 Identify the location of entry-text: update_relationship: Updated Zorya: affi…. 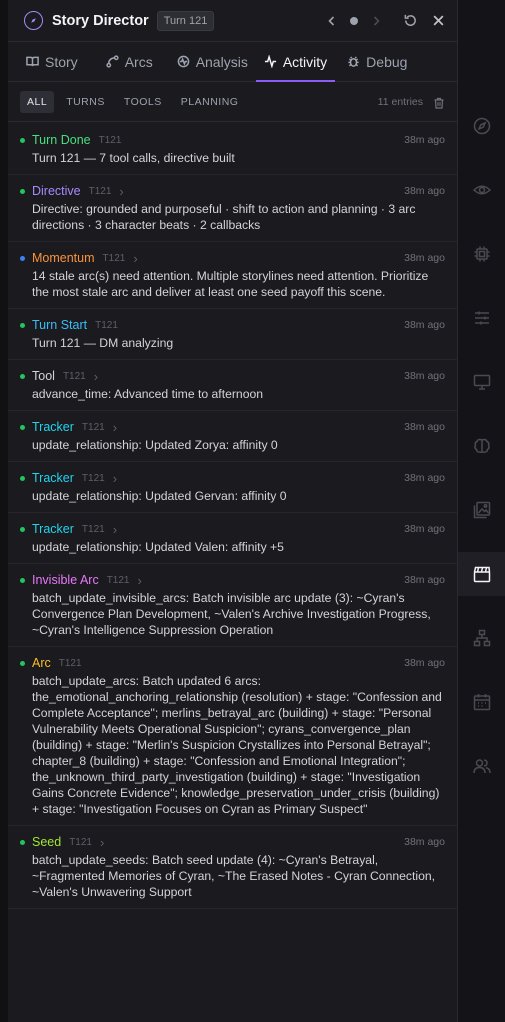
(155, 445).